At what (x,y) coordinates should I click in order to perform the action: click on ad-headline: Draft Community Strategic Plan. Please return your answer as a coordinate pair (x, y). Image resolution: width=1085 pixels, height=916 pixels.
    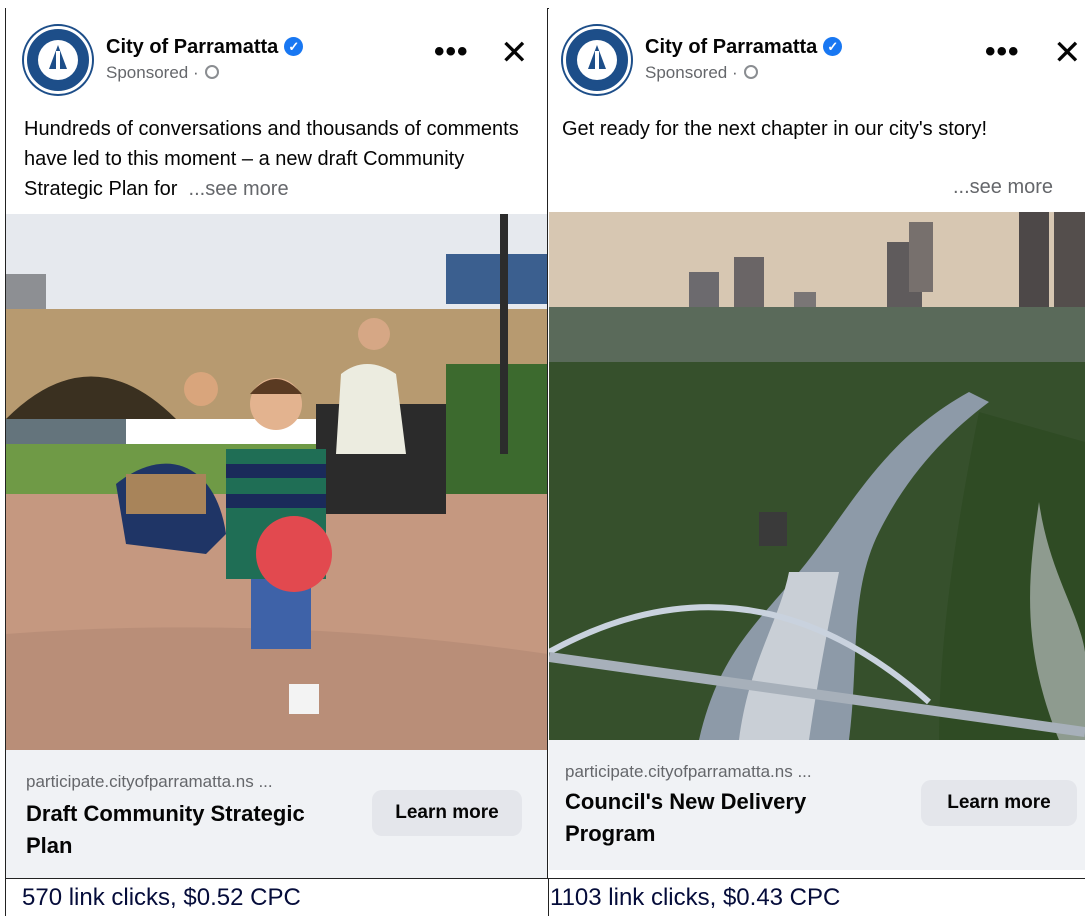
    Looking at the image, I should click on (191, 830).